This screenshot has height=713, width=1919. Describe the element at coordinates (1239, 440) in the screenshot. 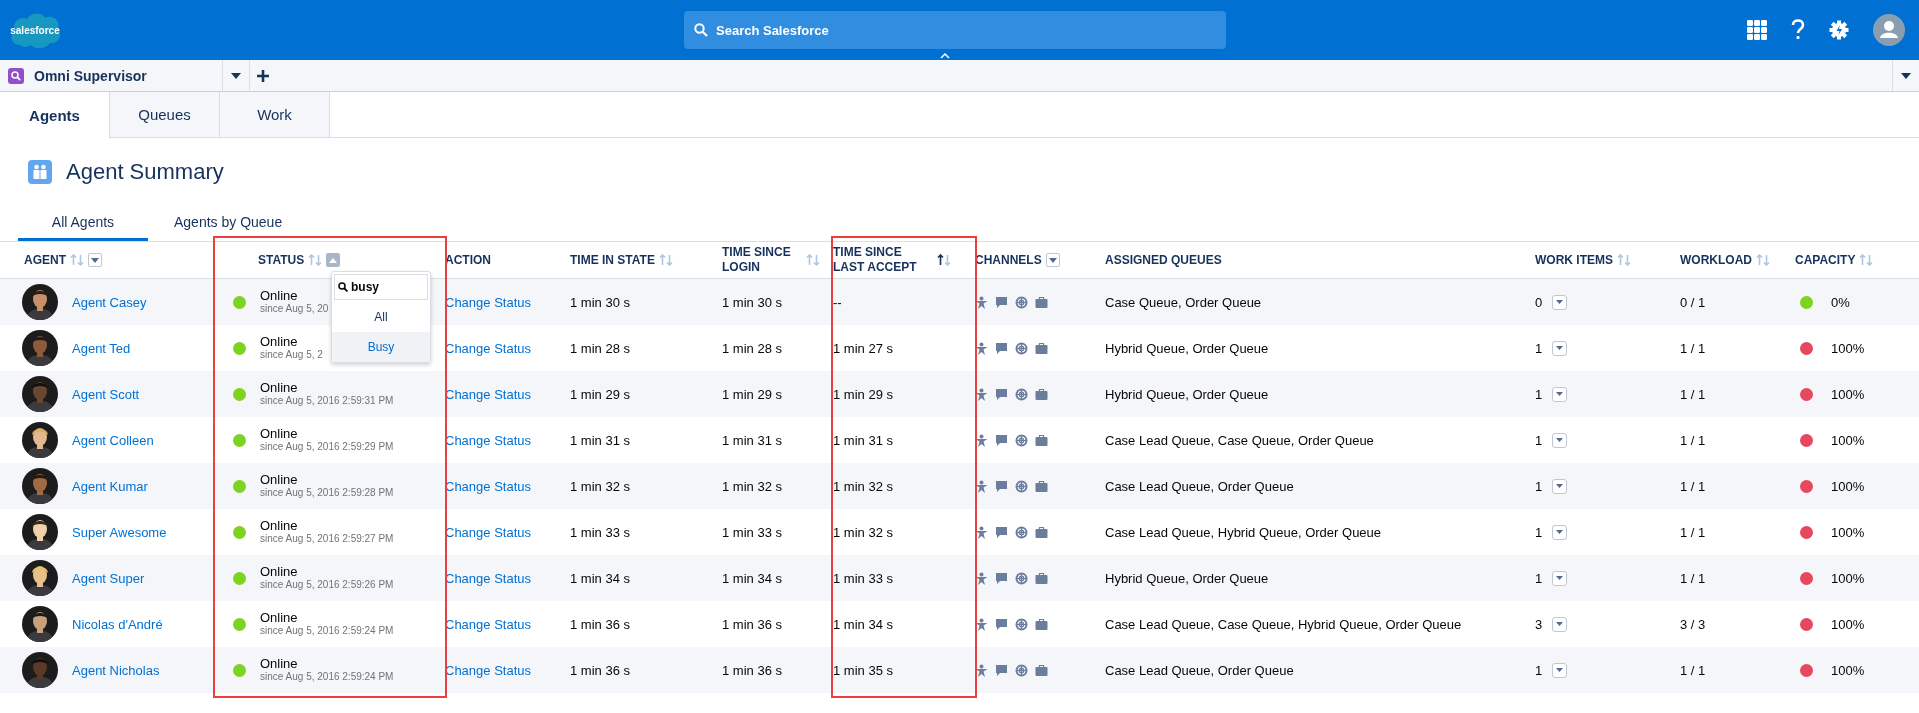

I see `table-cell: Case Lead Queue, Case Queue, Order Queue` at that location.